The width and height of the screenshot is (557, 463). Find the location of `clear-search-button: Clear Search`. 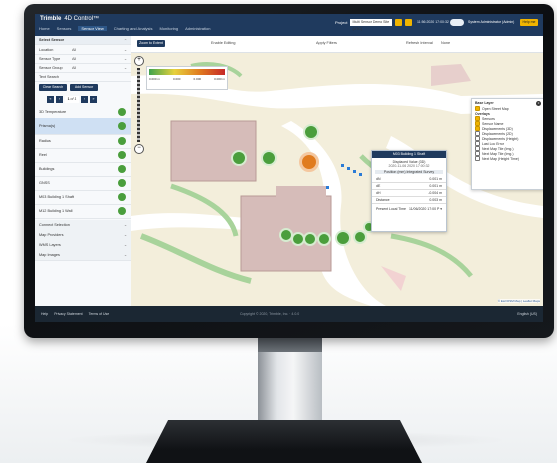

clear-search-button: Clear Search is located at coordinates (53, 87).